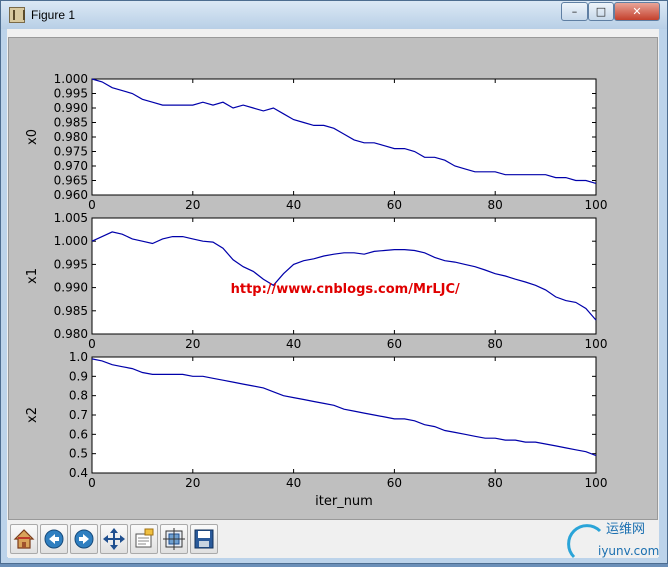 The image size is (668, 567). I want to click on y-tick-label: 0.5, so click(78, 454).